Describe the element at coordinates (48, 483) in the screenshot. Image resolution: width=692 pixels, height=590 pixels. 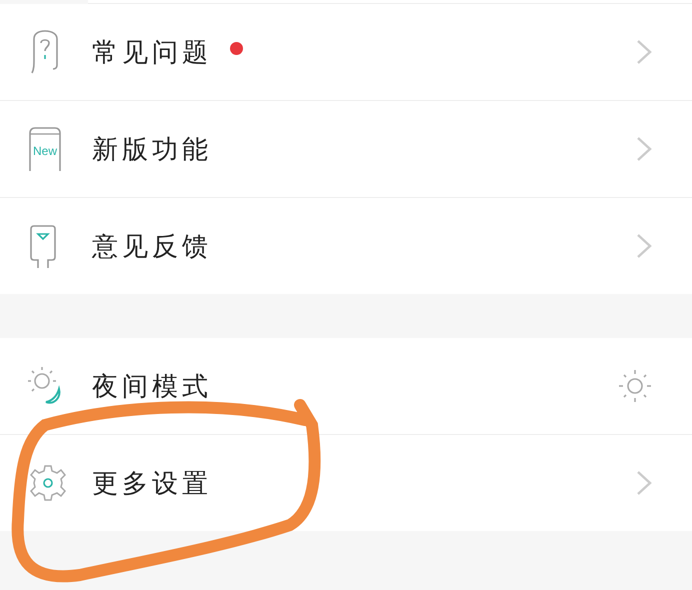
I see `gear-icon` at that location.